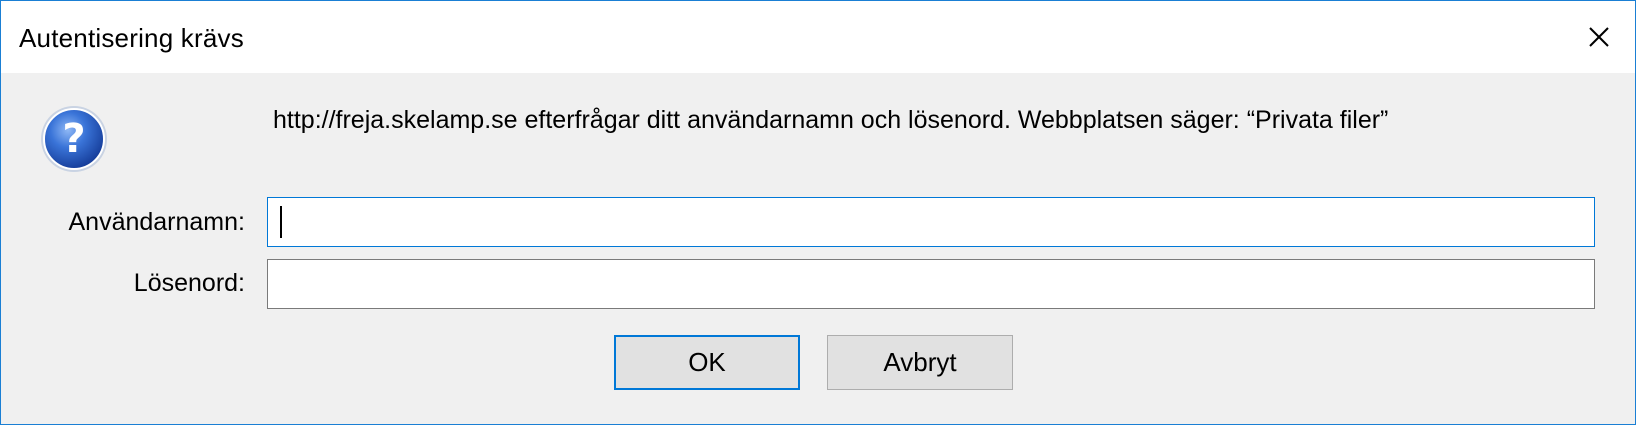 Image resolution: width=1636 pixels, height=425 pixels. I want to click on close-icon, so click(1599, 37).